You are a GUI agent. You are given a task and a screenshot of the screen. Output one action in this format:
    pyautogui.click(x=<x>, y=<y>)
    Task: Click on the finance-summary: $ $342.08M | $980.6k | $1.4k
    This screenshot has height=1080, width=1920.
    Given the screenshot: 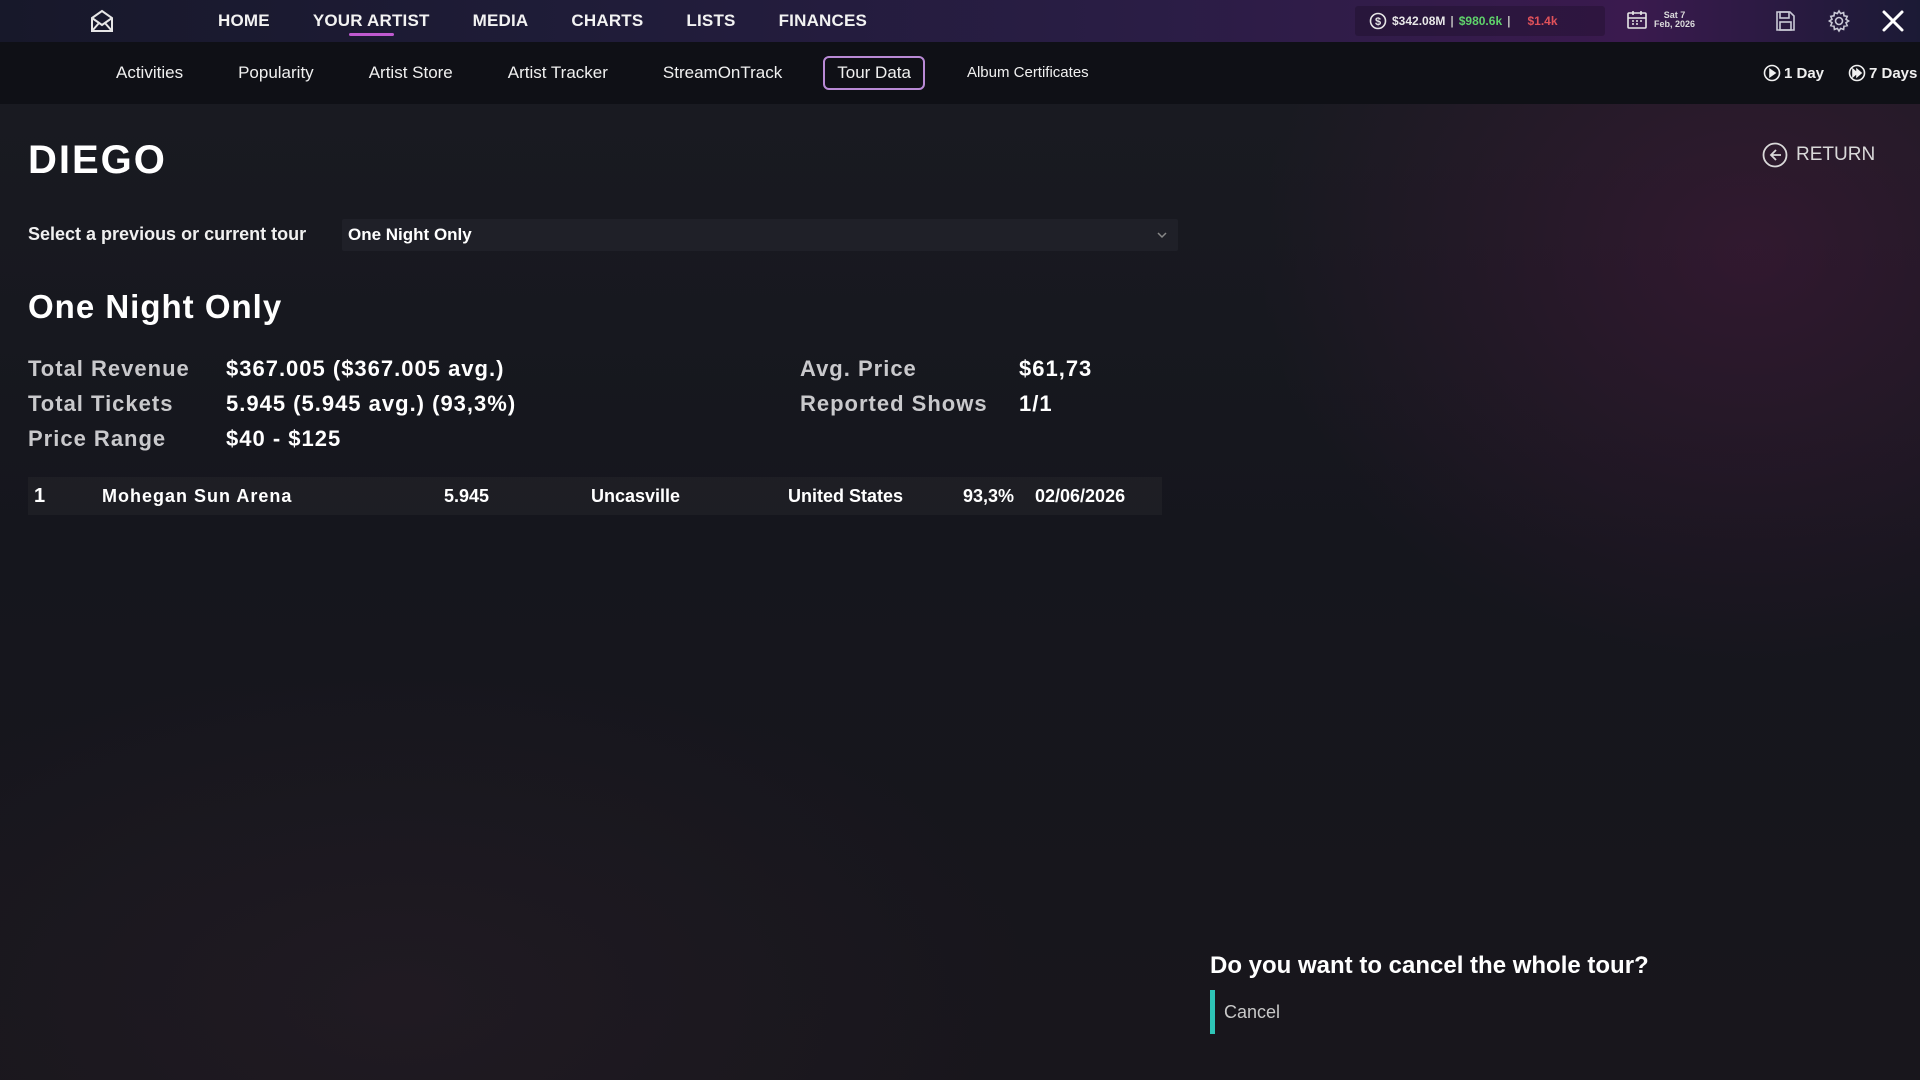 What is the action you would take?
    pyautogui.click(x=1480, y=21)
    